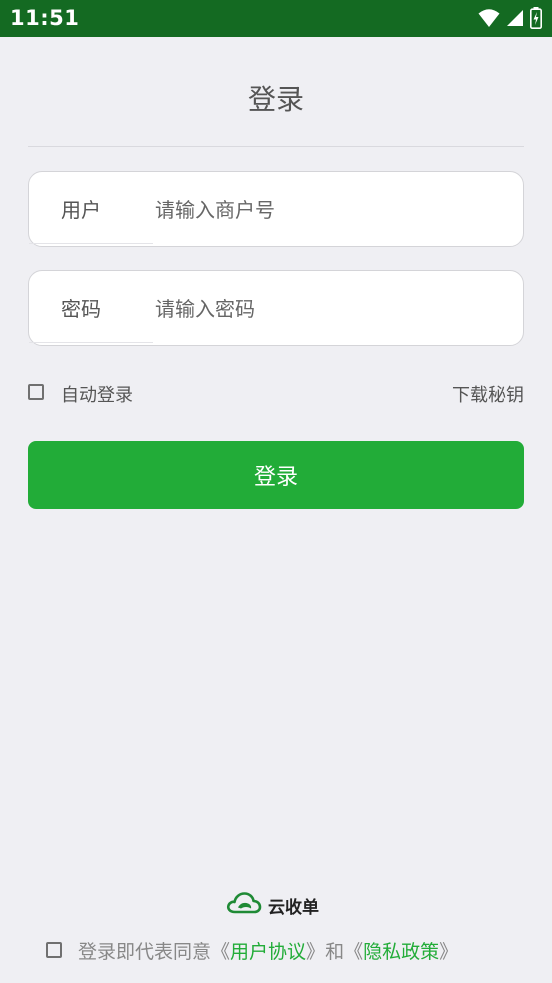 This screenshot has height=983, width=552. I want to click on password-input, so click(330, 309).